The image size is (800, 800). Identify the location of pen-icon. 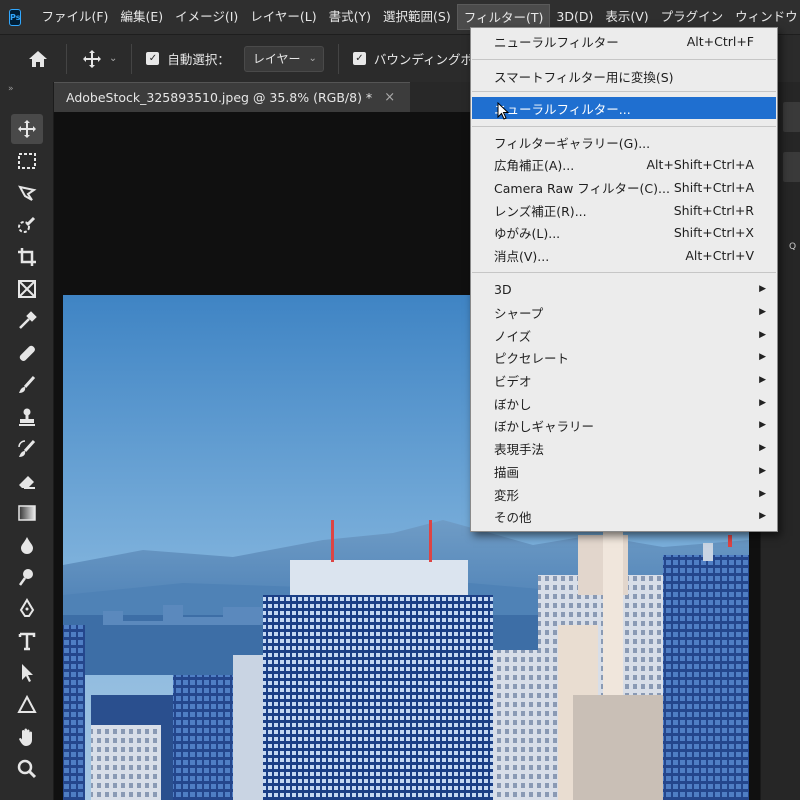
(27, 607).